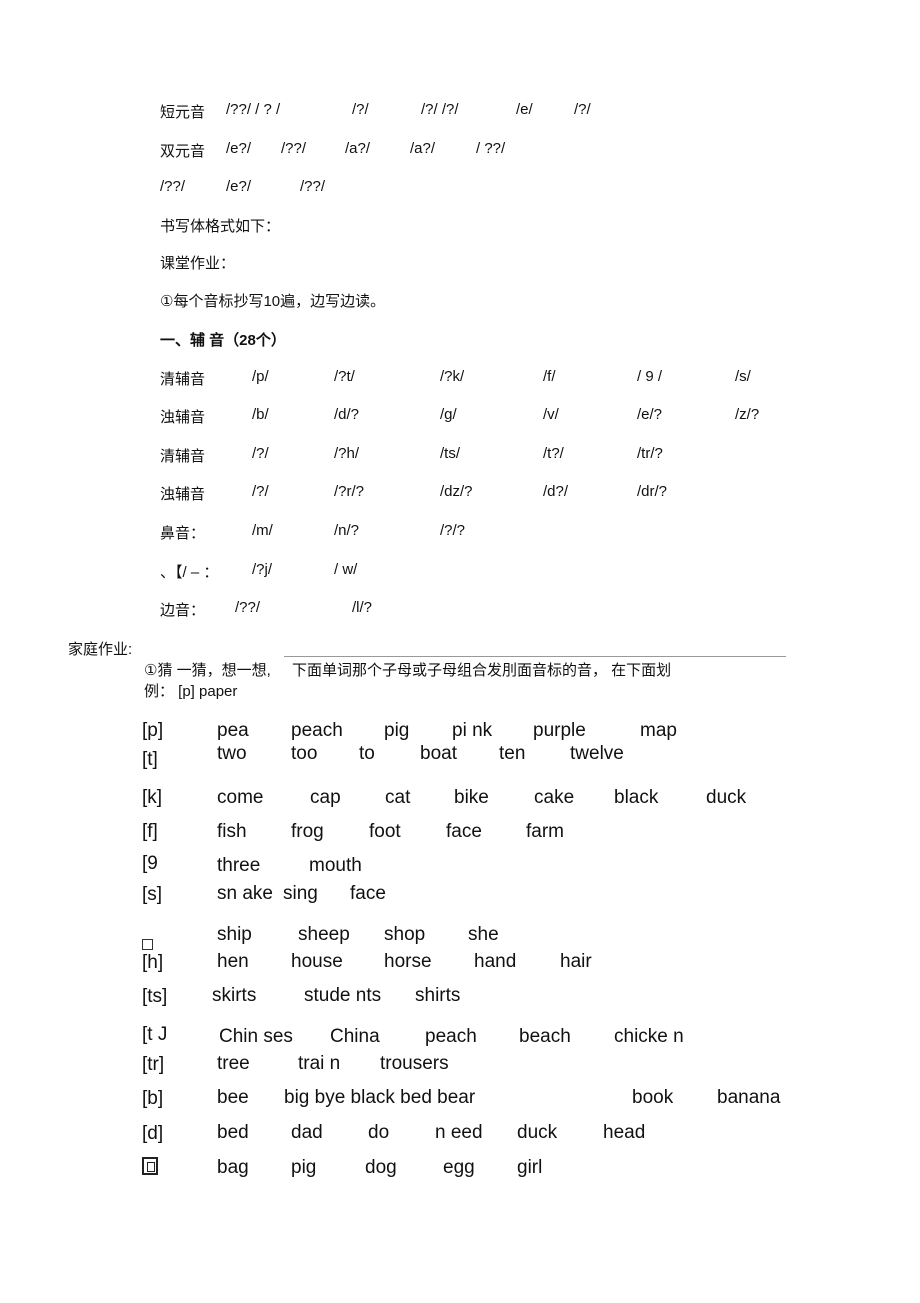 This screenshot has height=1303, width=920. What do you see at coordinates (147, 945) in the screenshot?
I see `missing-glyph-box-icon` at bounding box center [147, 945].